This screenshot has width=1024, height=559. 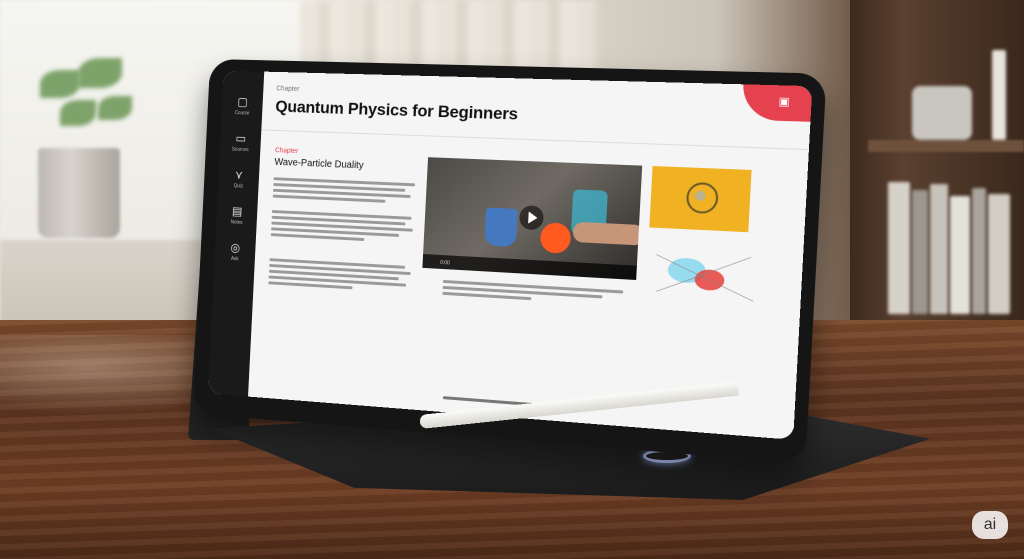 What do you see at coordinates (396, 110) in the screenshot?
I see `page-title: Quantum Physics for Beginners` at bounding box center [396, 110].